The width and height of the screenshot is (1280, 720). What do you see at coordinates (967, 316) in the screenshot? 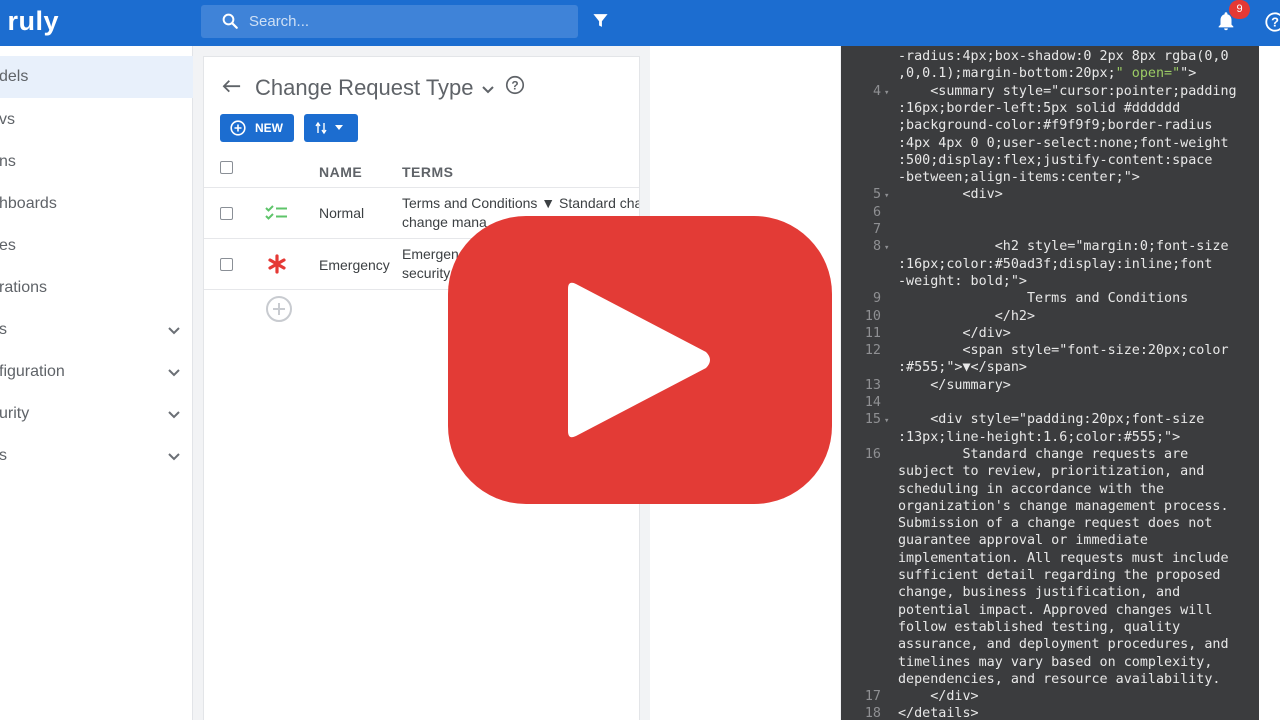
I see `code-line: </h2>` at bounding box center [967, 316].